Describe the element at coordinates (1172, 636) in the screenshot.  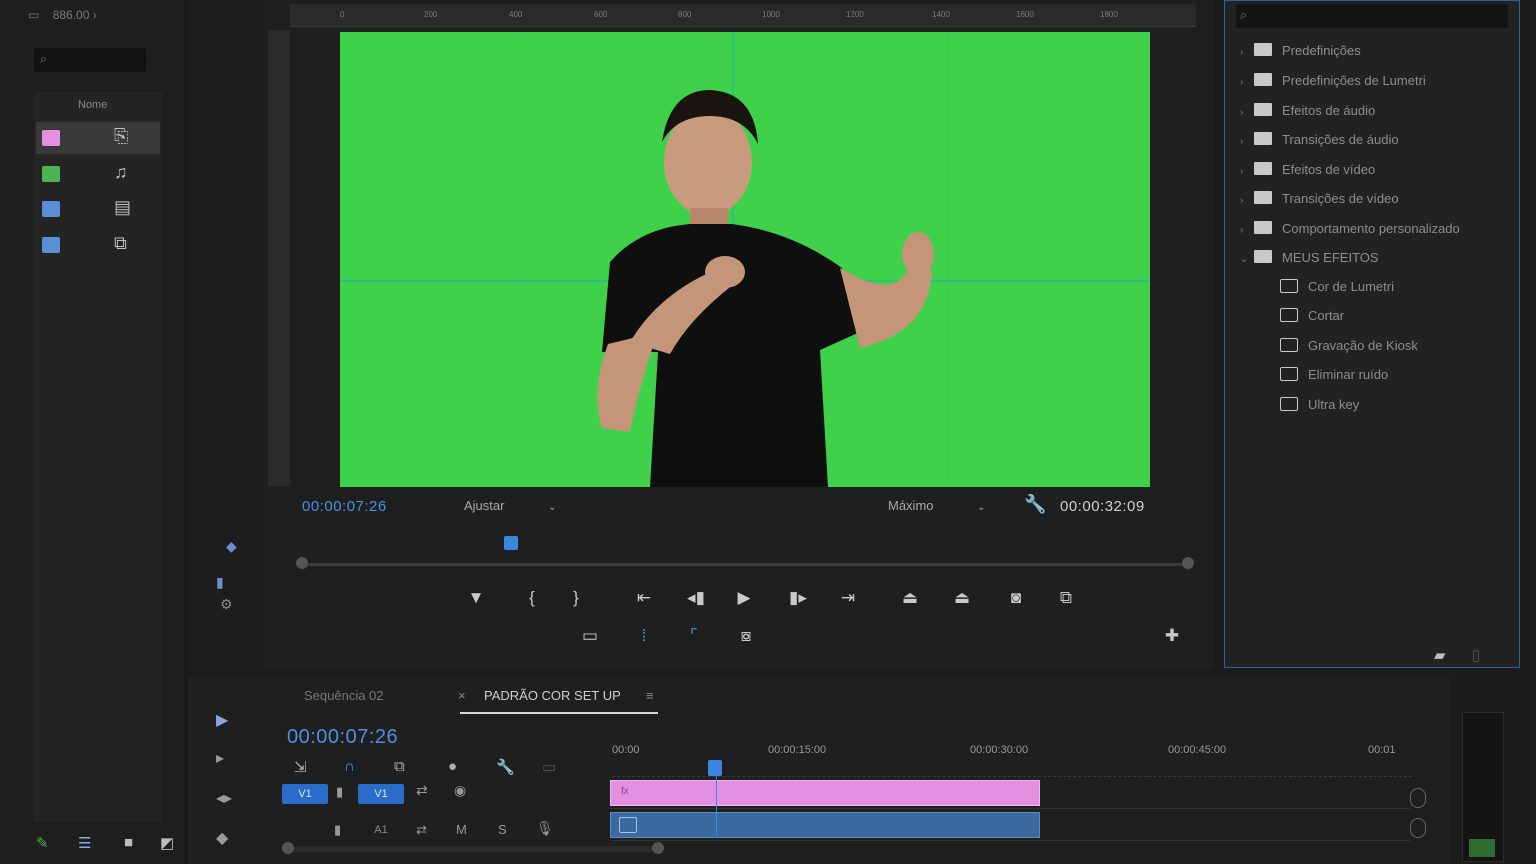
I see `add-button-icon: ✚` at that location.